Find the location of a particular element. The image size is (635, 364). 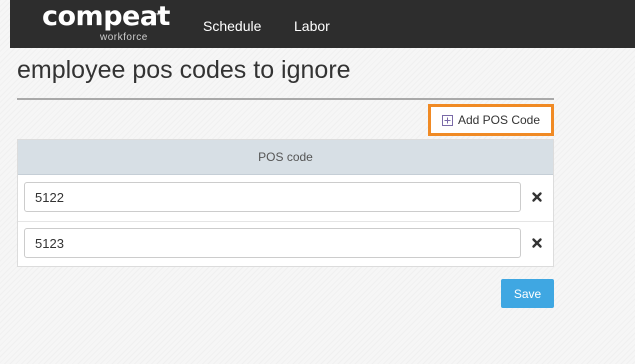

logo-subtitle: workforce is located at coordinates (124, 37).